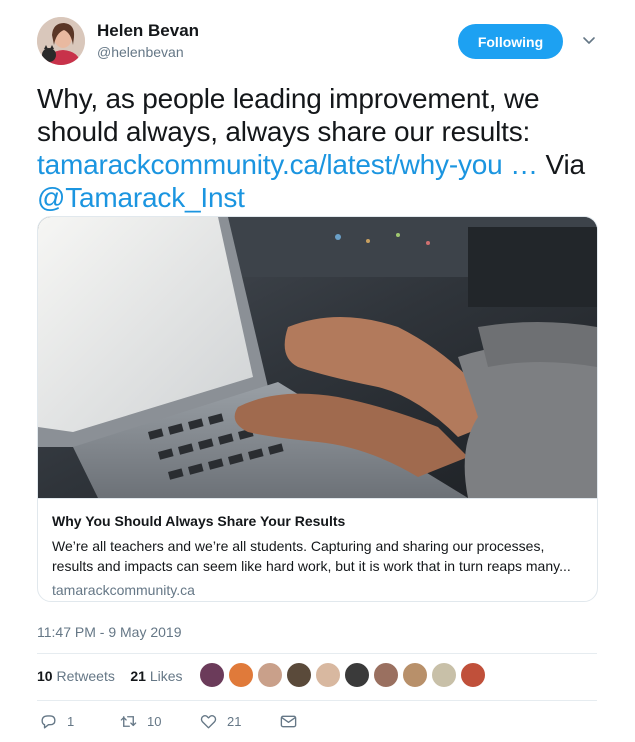  I want to click on retweet-icon, so click(128, 721).